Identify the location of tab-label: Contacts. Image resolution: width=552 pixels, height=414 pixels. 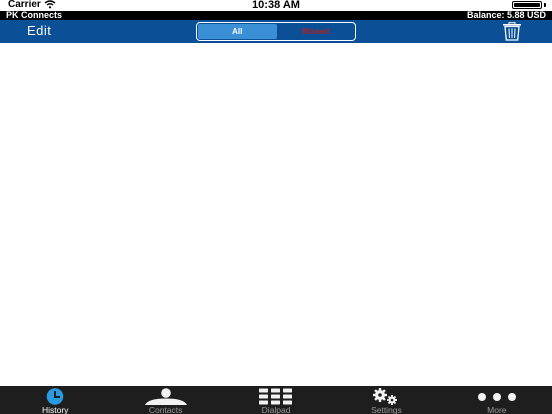
(165, 409).